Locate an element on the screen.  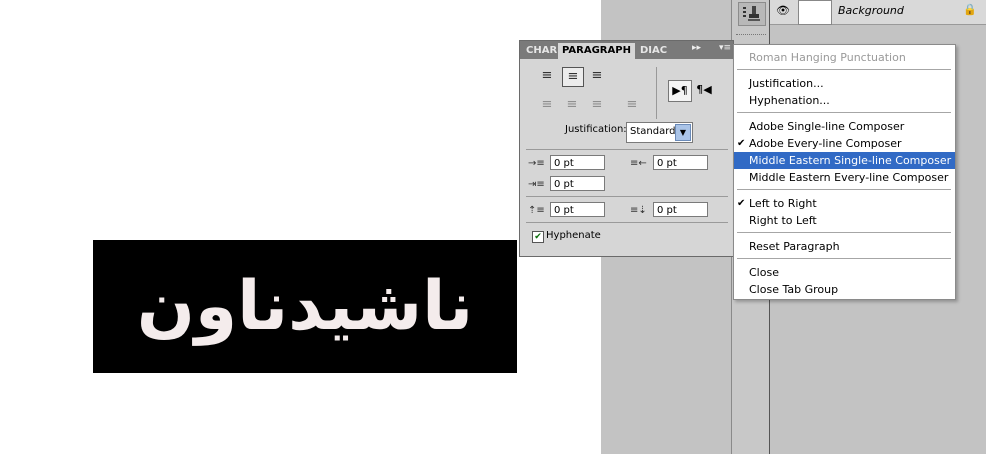
hyphenate-label: Hyphenate is located at coordinates (573, 235).